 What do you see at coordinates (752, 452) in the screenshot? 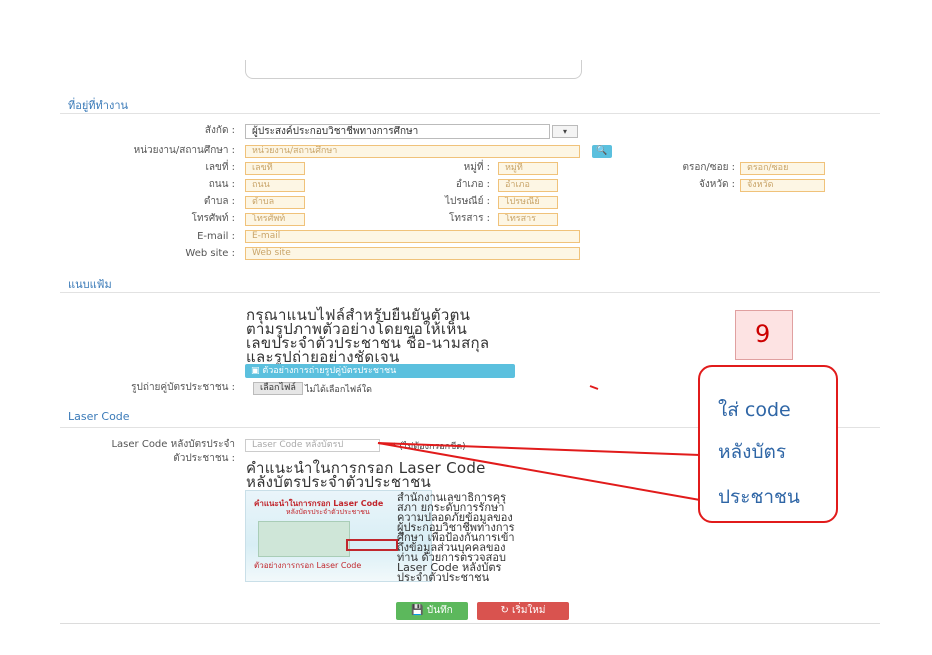
I see `callout-line: หลังบัตร` at bounding box center [752, 452].